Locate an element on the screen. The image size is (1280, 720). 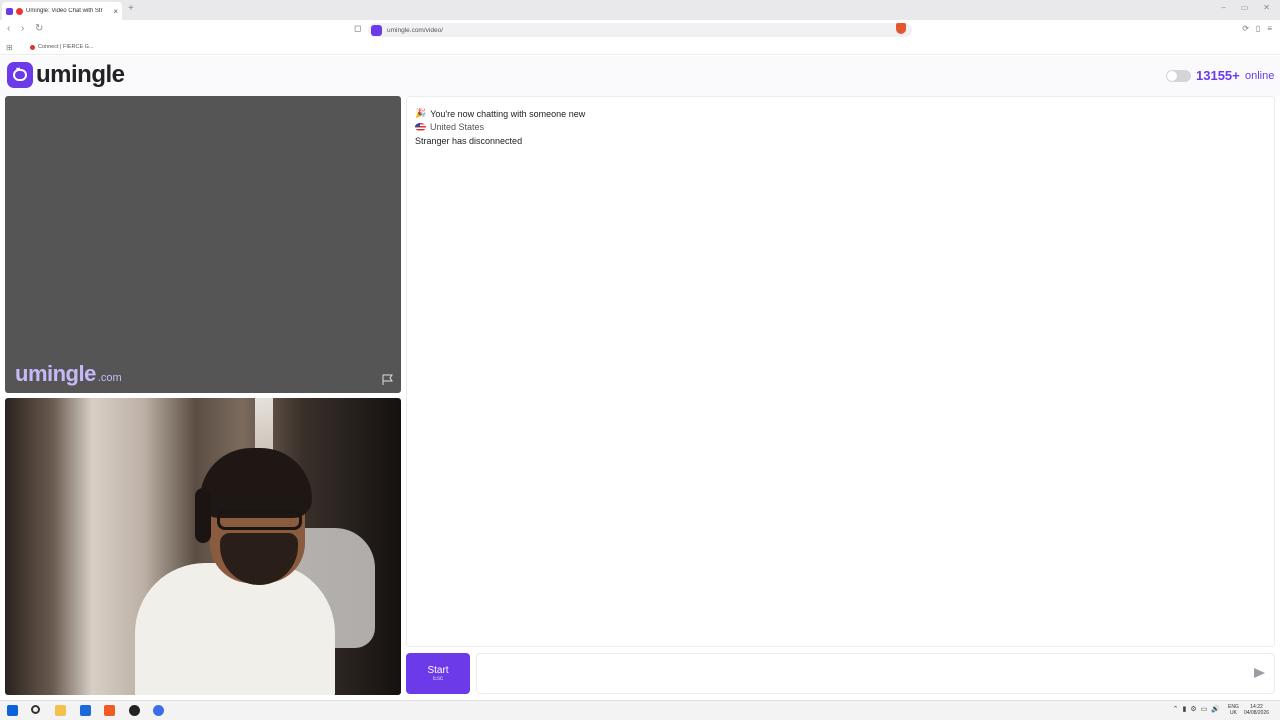
person-shirt is located at coordinates (235, 629).